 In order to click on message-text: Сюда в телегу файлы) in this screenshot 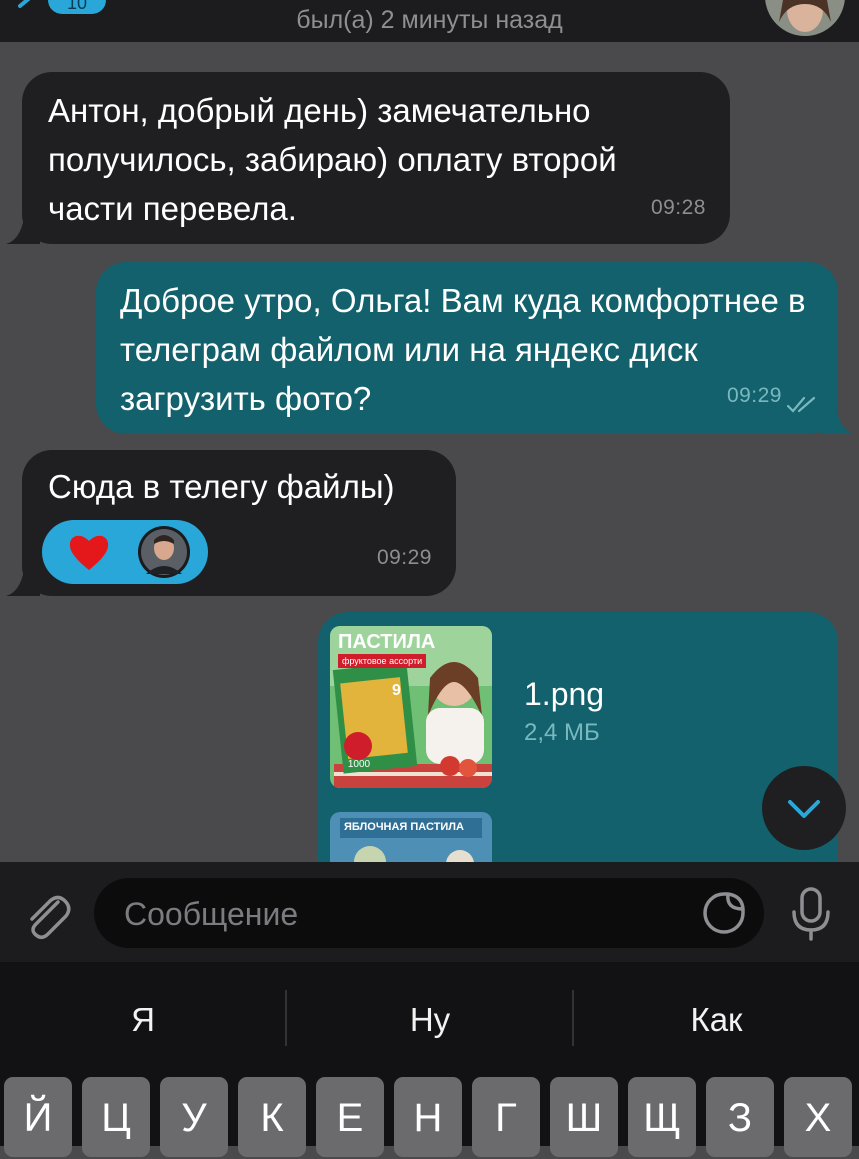, I will do `click(221, 486)`.